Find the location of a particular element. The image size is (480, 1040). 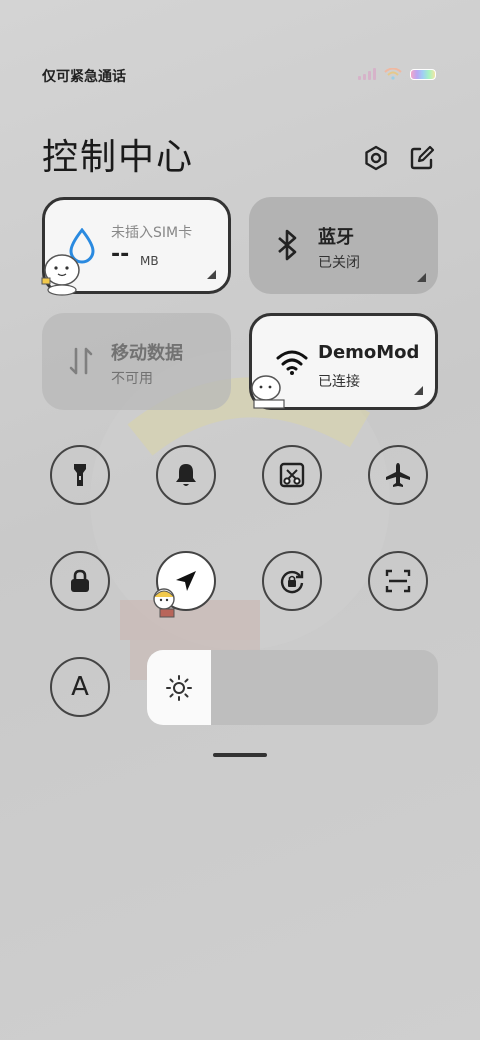

lock-icon is located at coordinates (80, 580).